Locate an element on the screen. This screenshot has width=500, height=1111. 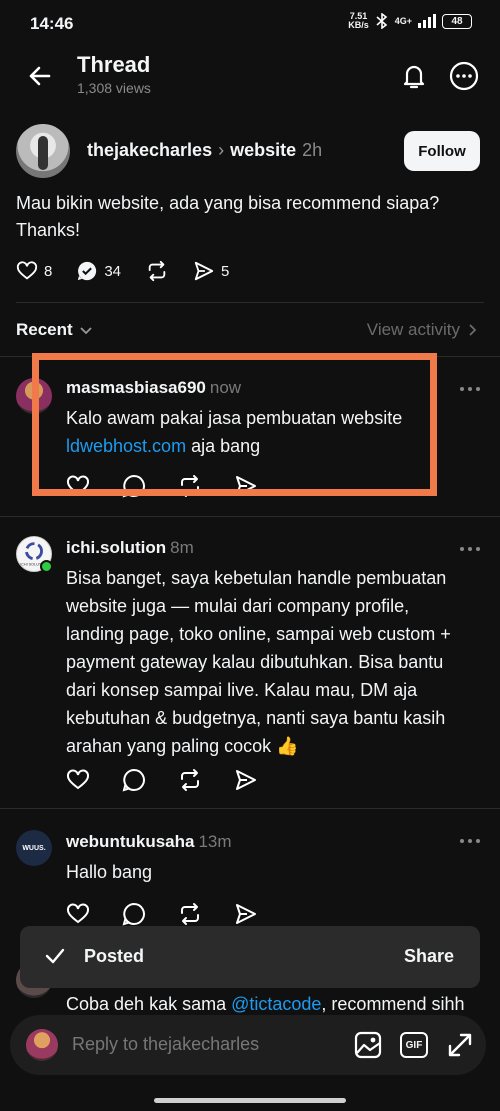
avatar: WUUS. is located at coordinates (34, 848).